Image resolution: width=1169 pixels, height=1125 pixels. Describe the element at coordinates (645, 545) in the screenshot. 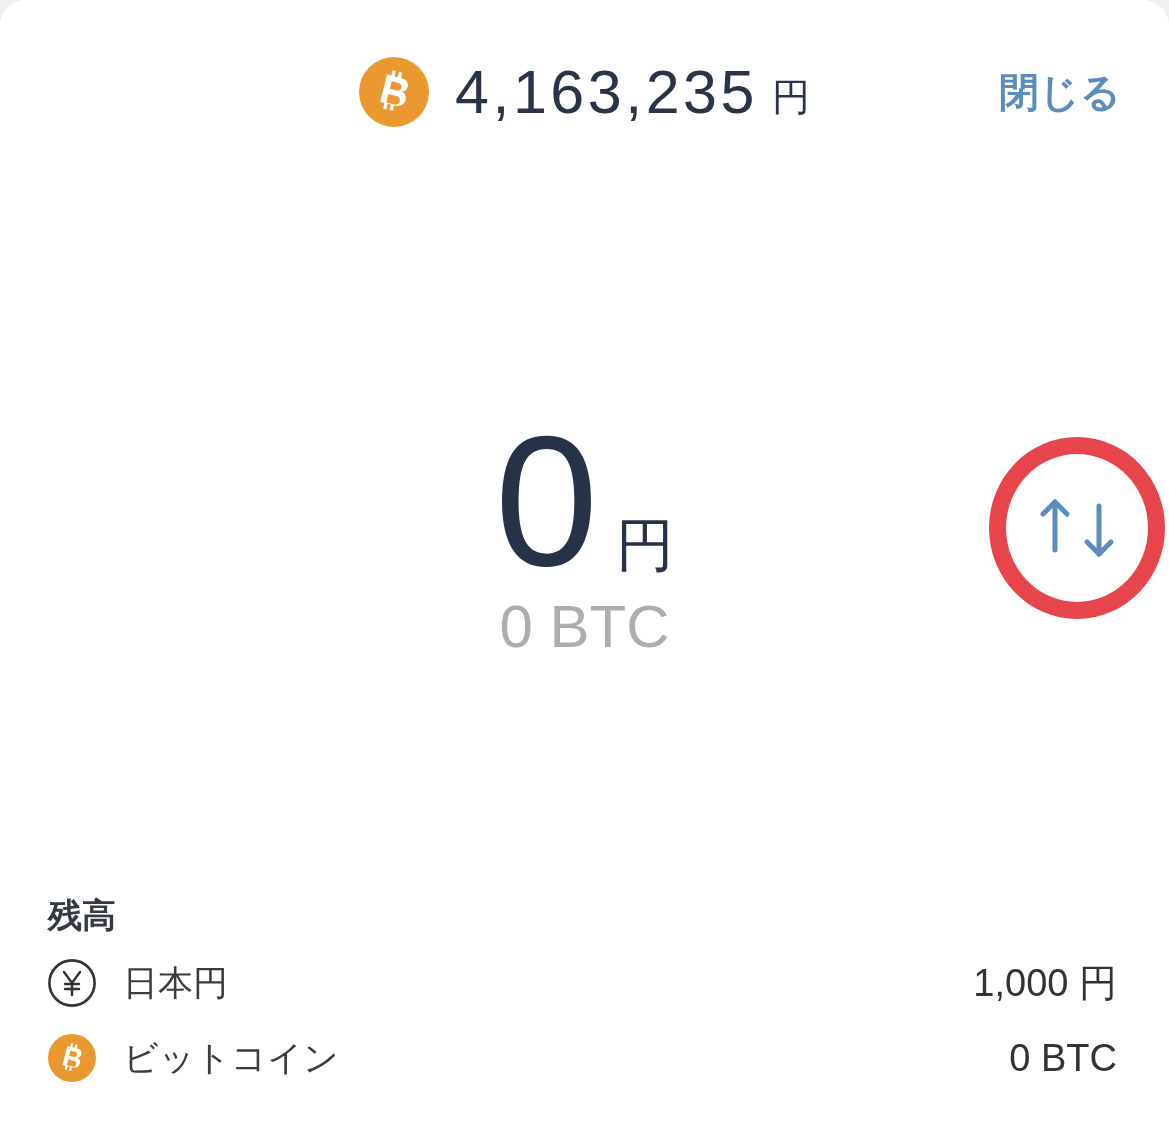

I see `amount-unit: 円` at that location.